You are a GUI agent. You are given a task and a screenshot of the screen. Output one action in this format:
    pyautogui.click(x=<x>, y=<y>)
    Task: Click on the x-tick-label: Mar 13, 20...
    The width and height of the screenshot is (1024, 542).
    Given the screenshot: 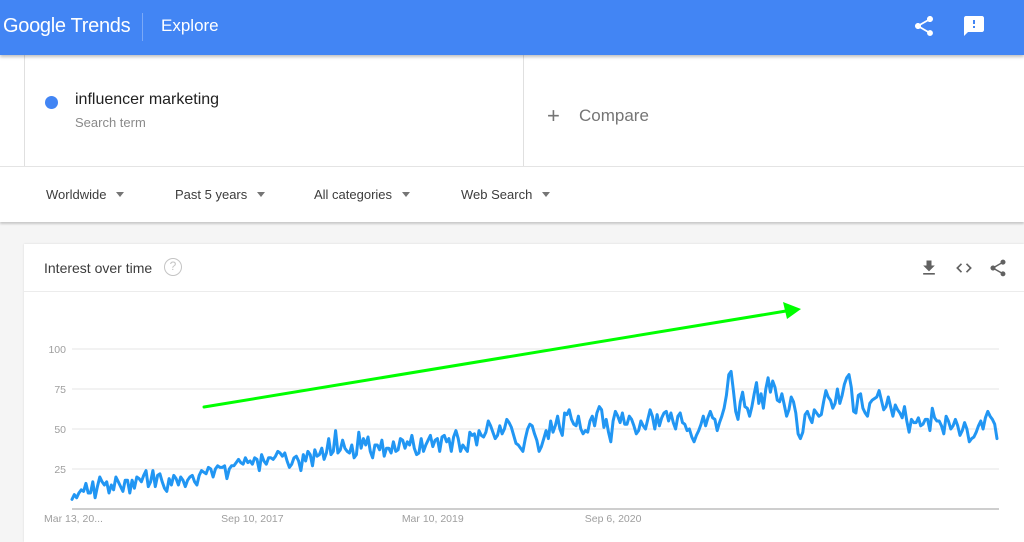 What is the action you would take?
    pyautogui.click(x=73, y=519)
    